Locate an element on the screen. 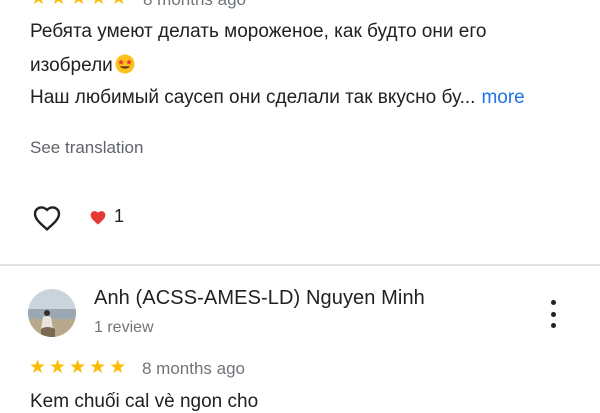  author-name: Anh (ACSS-AMES-LD) Nguyen Minh is located at coordinates (259, 298).